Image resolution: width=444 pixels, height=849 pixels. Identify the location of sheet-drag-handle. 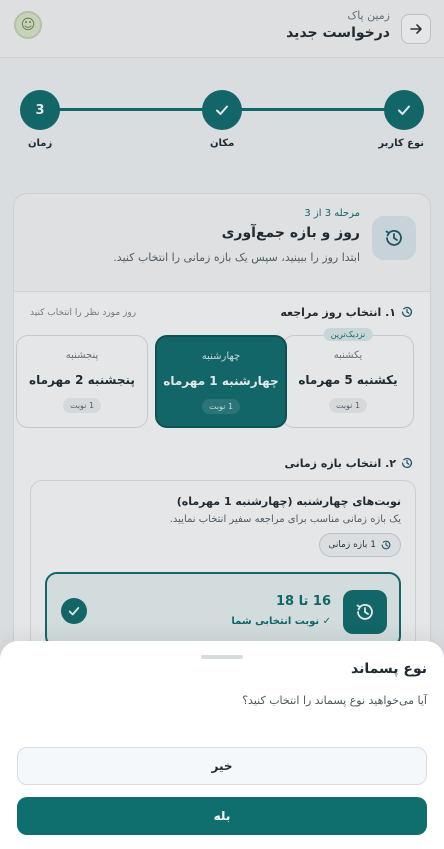
(222, 657).